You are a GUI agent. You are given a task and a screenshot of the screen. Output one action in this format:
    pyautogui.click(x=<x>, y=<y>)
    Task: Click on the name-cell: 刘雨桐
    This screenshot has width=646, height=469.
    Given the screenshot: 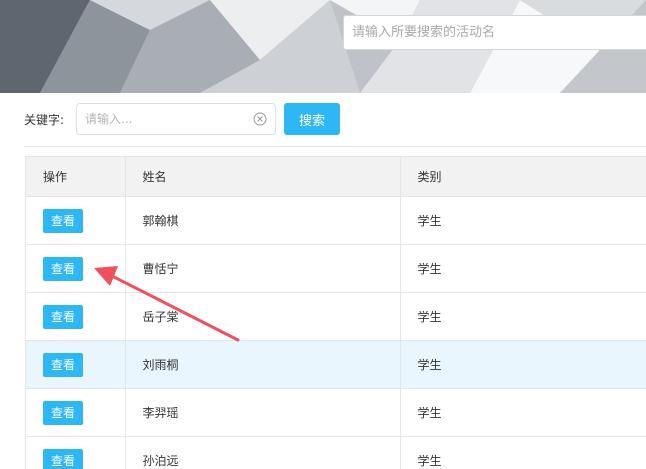 What is the action you would take?
    pyautogui.click(x=263, y=364)
    